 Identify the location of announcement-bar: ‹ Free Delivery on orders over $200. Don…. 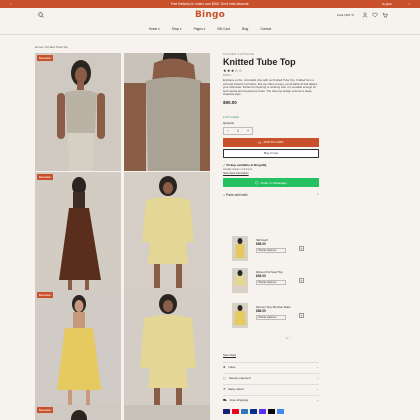
(210, 4).